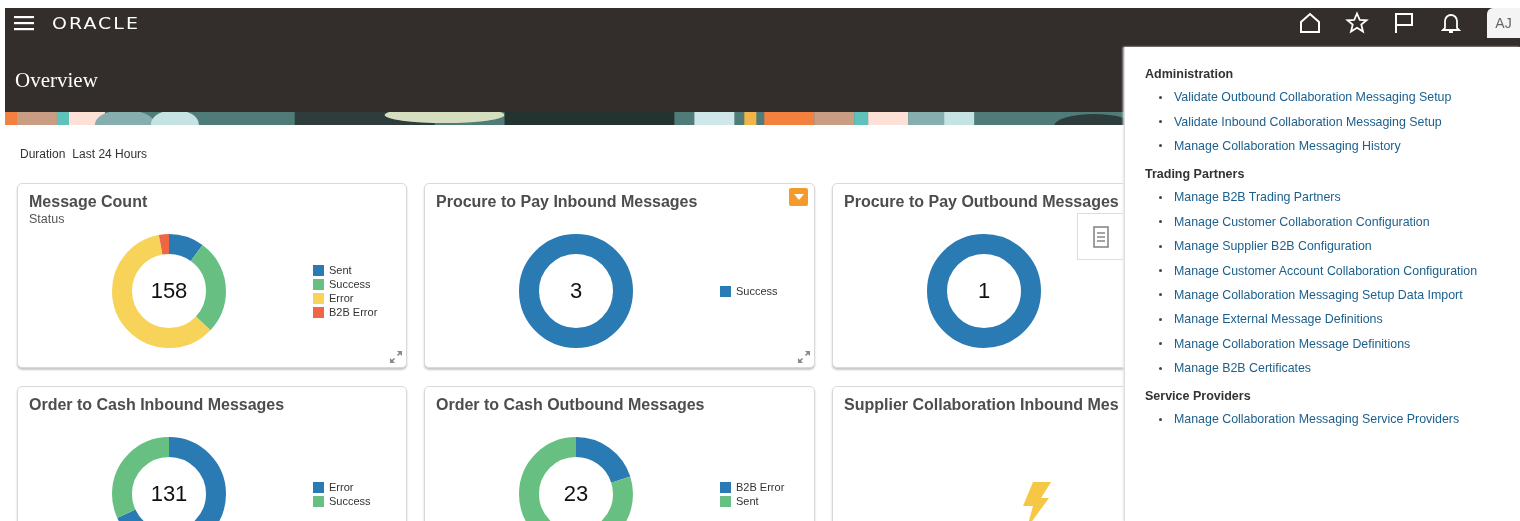 This screenshot has height=521, width=1520. I want to click on logo-text: ORACLE, so click(96, 23).